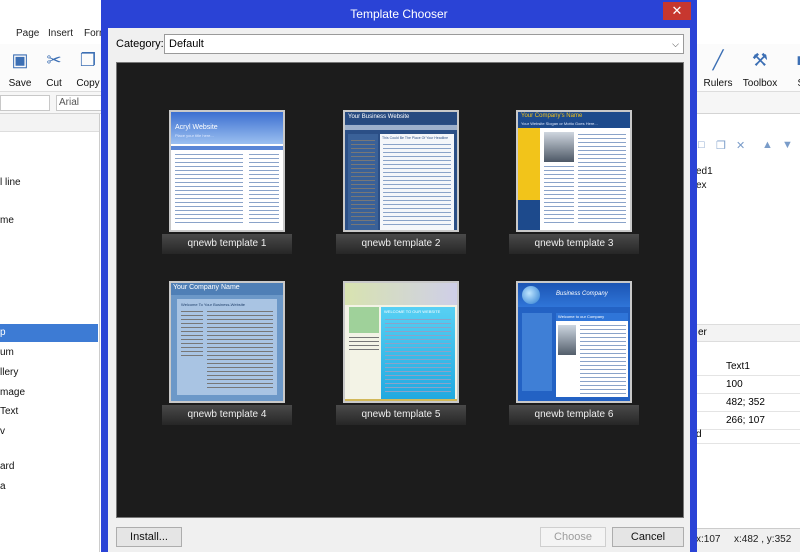 This screenshot has width=800, height=552. Describe the element at coordinates (415, 138) in the screenshot. I see `template-2-tagline: This Could Be The Place Of Your Headline` at that location.